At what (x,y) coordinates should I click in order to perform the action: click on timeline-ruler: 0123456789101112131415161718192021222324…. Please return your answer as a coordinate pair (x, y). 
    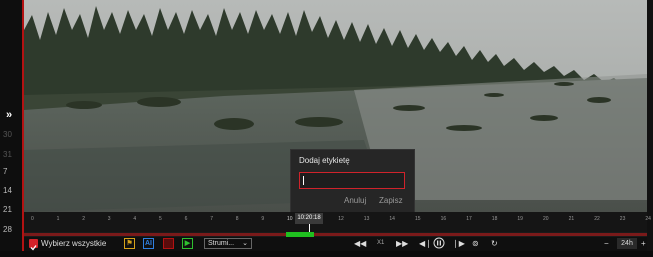
    Looking at the image, I should click on (337, 223).